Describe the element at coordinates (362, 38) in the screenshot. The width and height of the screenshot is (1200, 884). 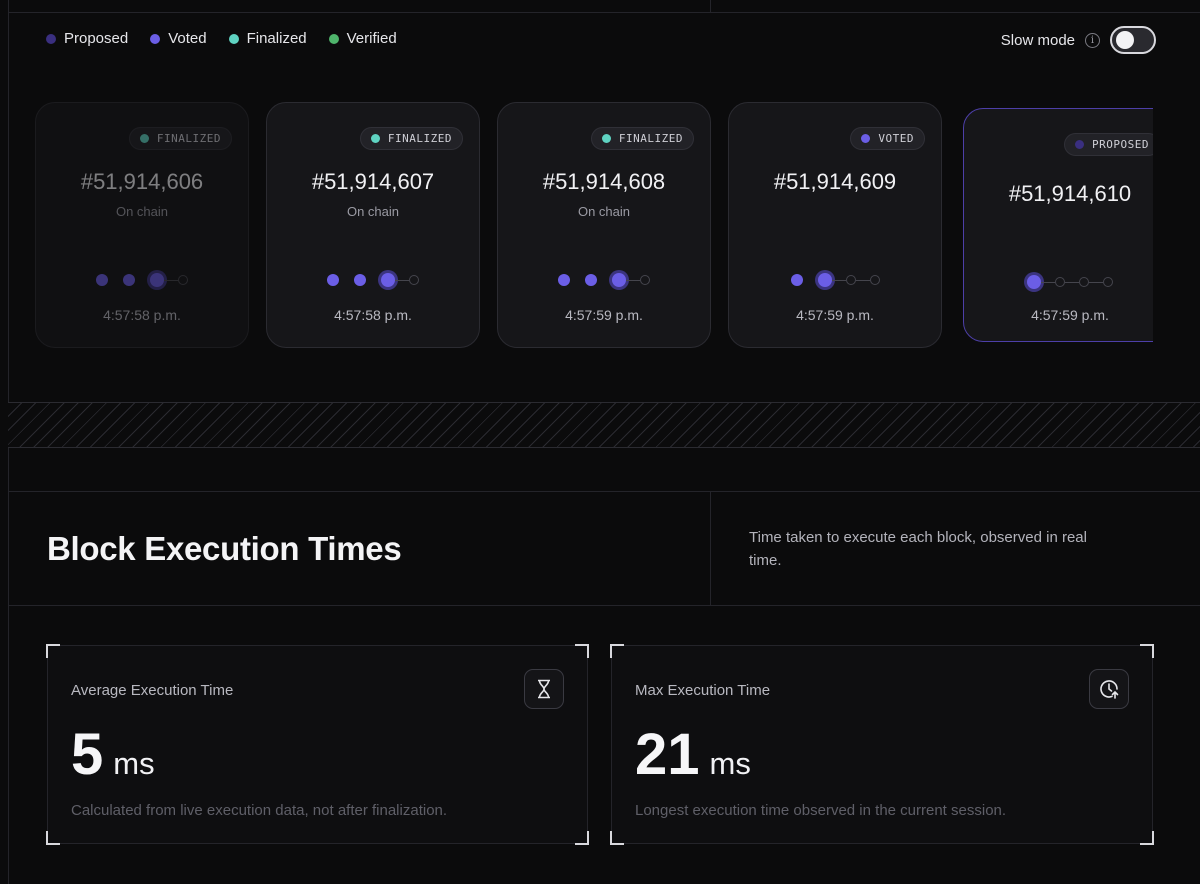
I see `legend-item-verified: Verified` at that location.